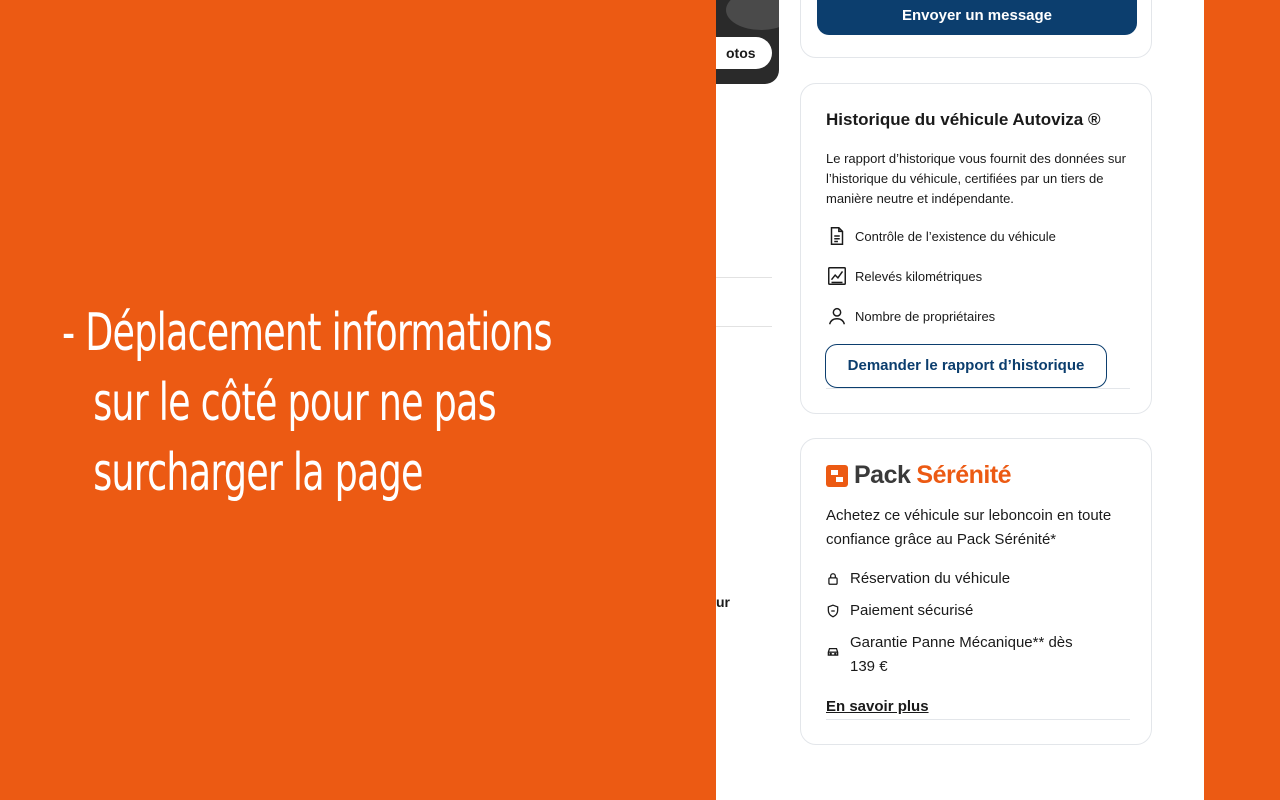 Image resolution: width=1280 pixels, height=800 pixels. I want to click on pack-logo-icon, so click(837, 475).